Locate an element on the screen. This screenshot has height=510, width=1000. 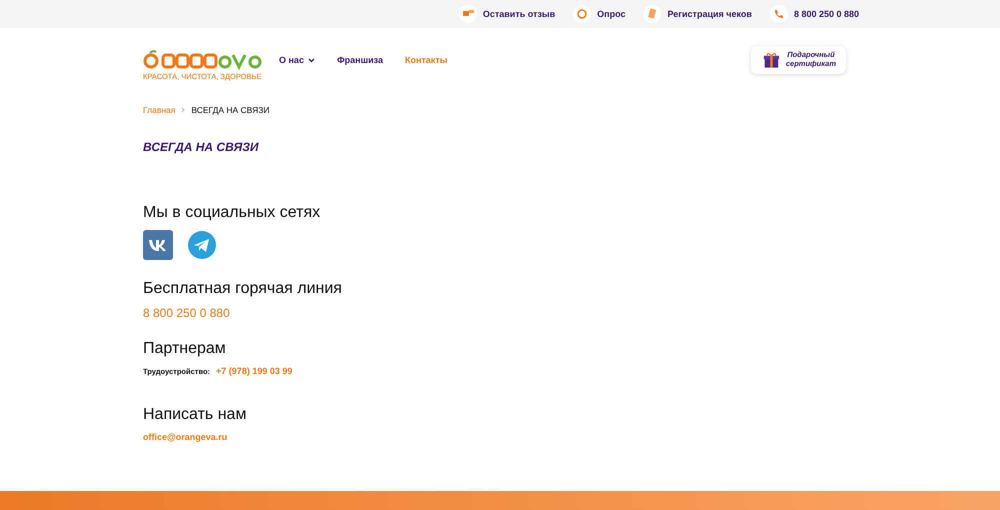
review-icon is located at coordinates (467, 14).